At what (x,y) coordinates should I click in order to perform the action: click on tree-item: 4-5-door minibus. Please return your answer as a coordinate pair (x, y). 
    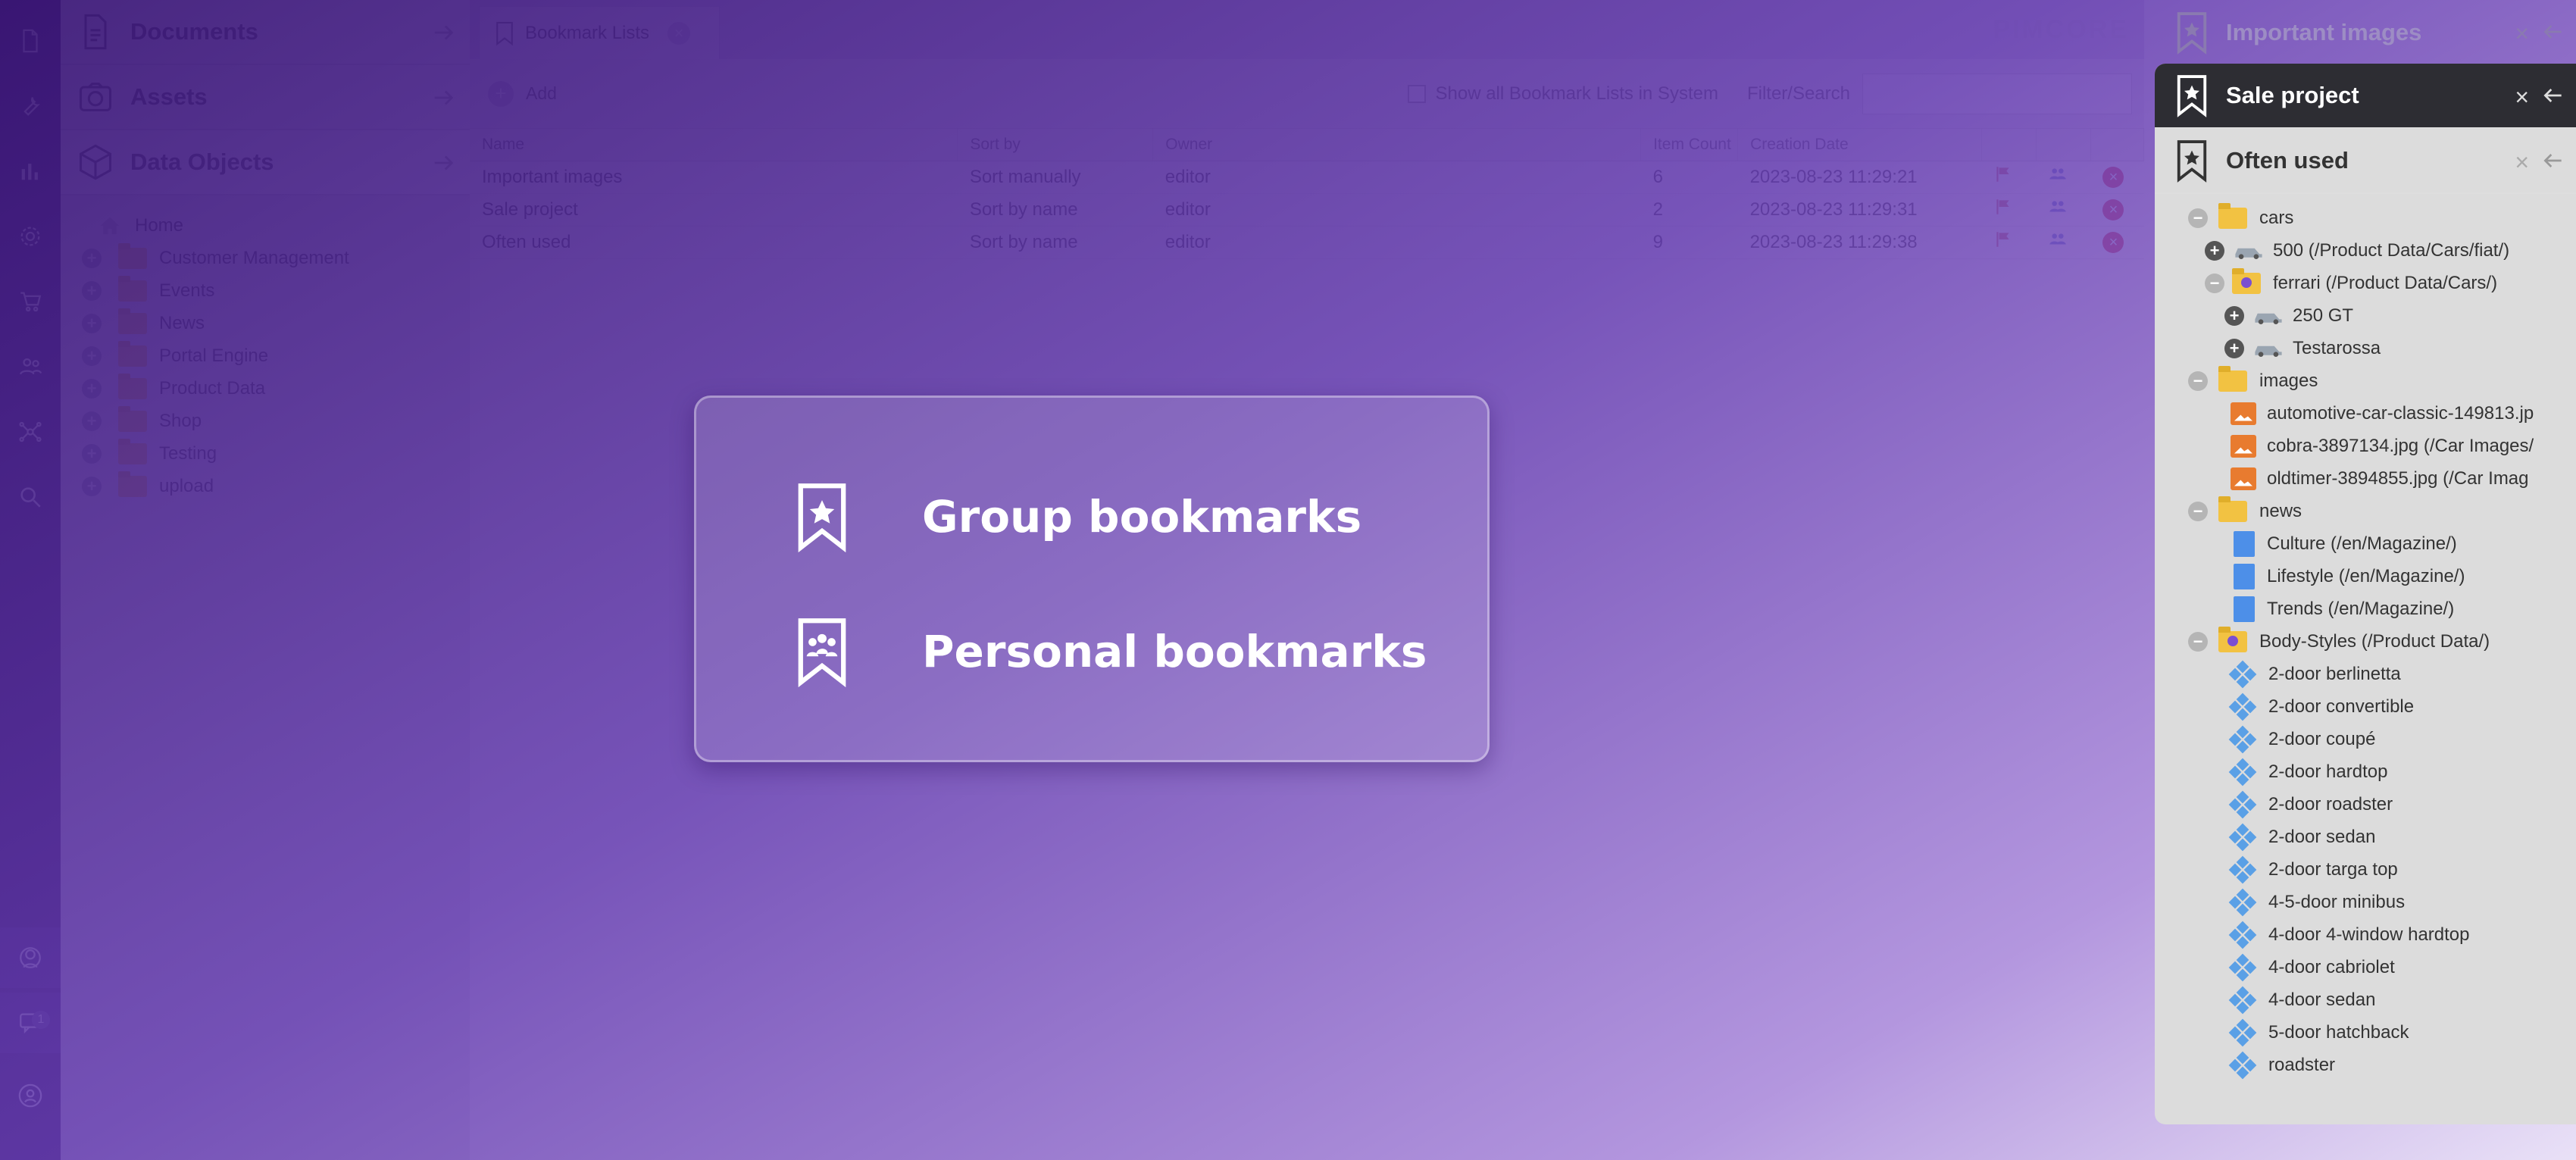
    Looking at the image, I should click on (2382, 902).